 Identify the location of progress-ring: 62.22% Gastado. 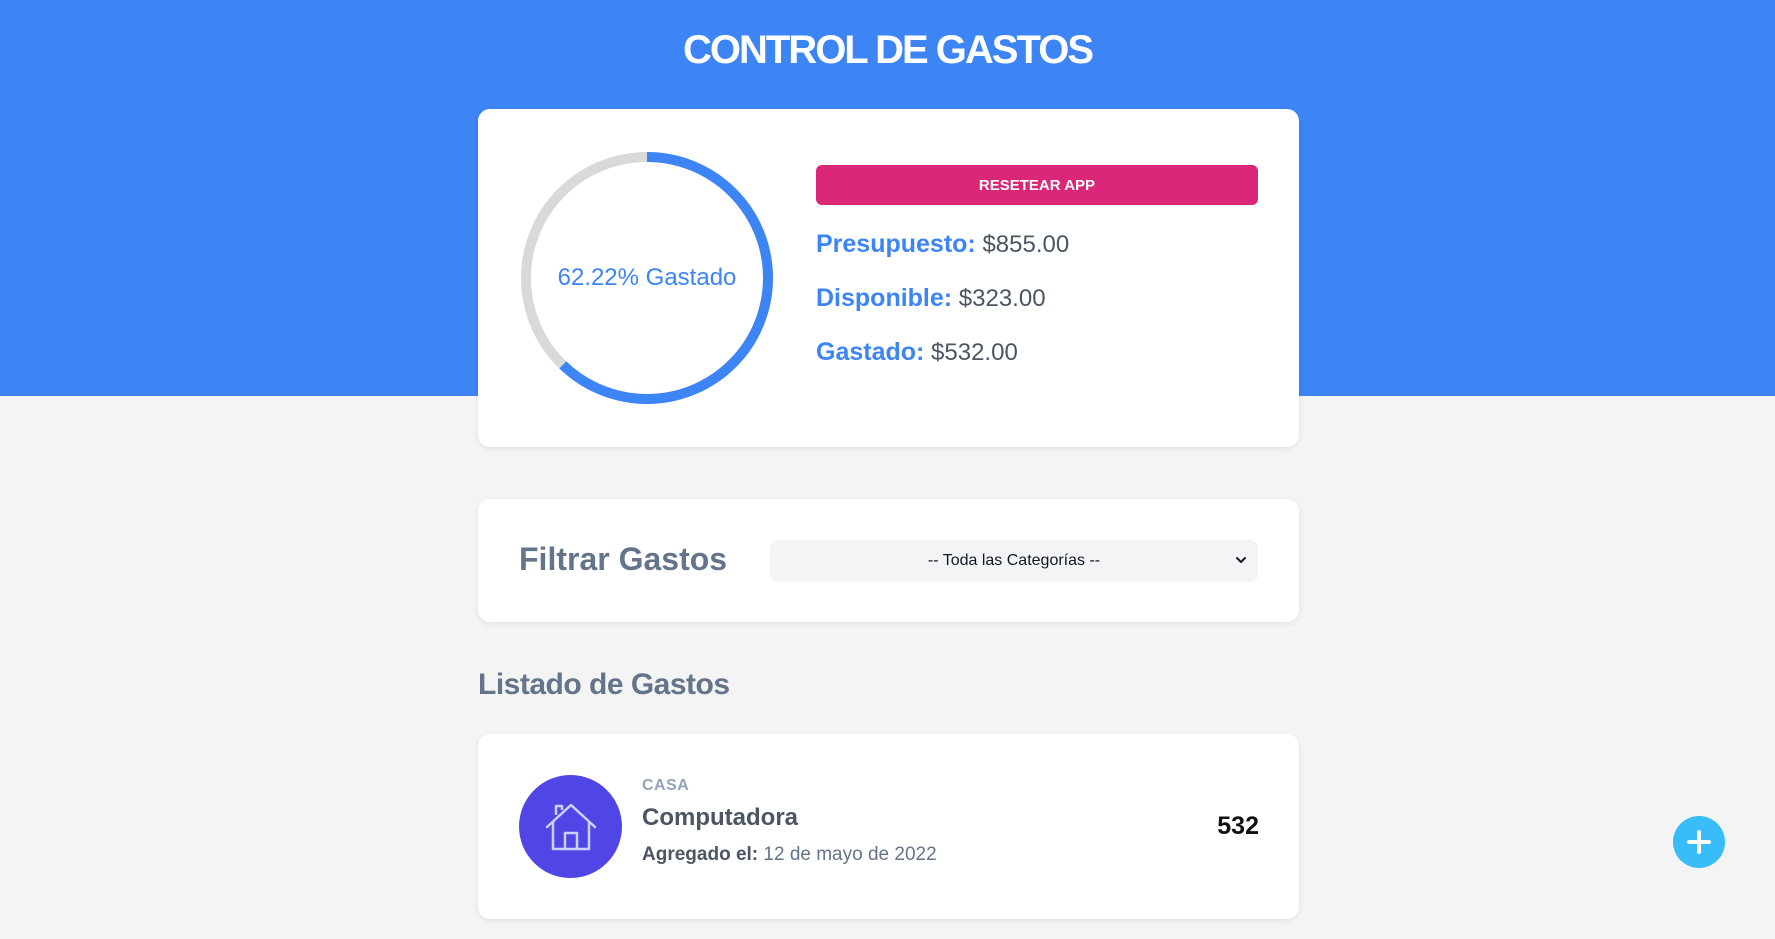
(647, 278).